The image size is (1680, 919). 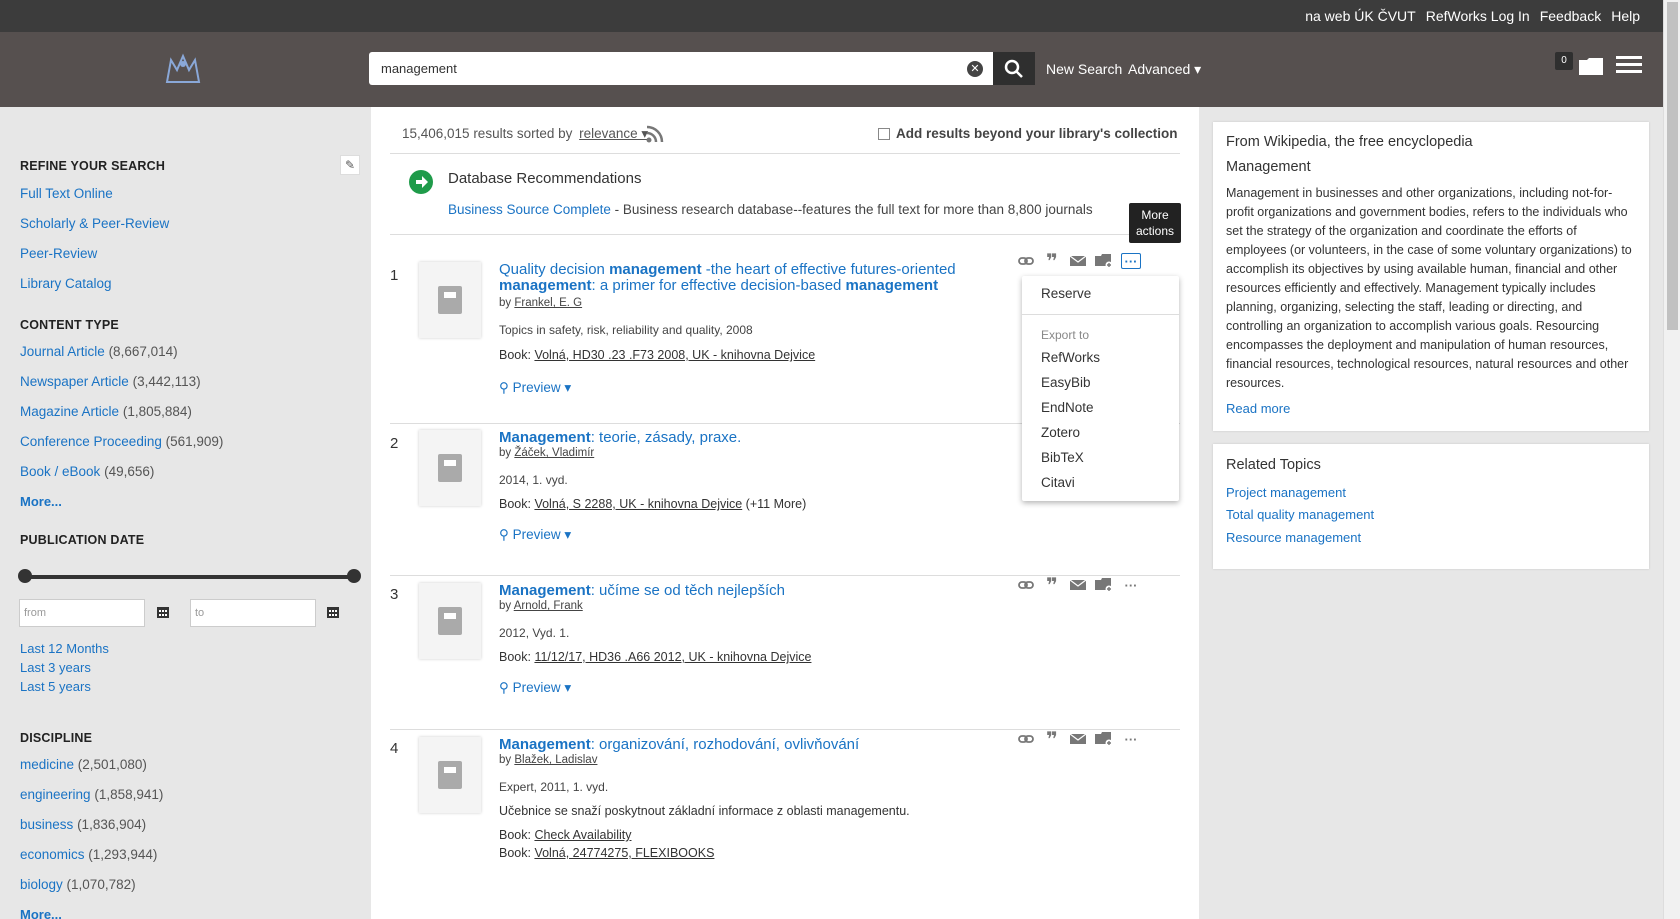 What do you see at coordinates (106, 411) in the screenshot?
I see `content-type-item: Magazine Article (1,805,884)` at bounding box center [106, 411].